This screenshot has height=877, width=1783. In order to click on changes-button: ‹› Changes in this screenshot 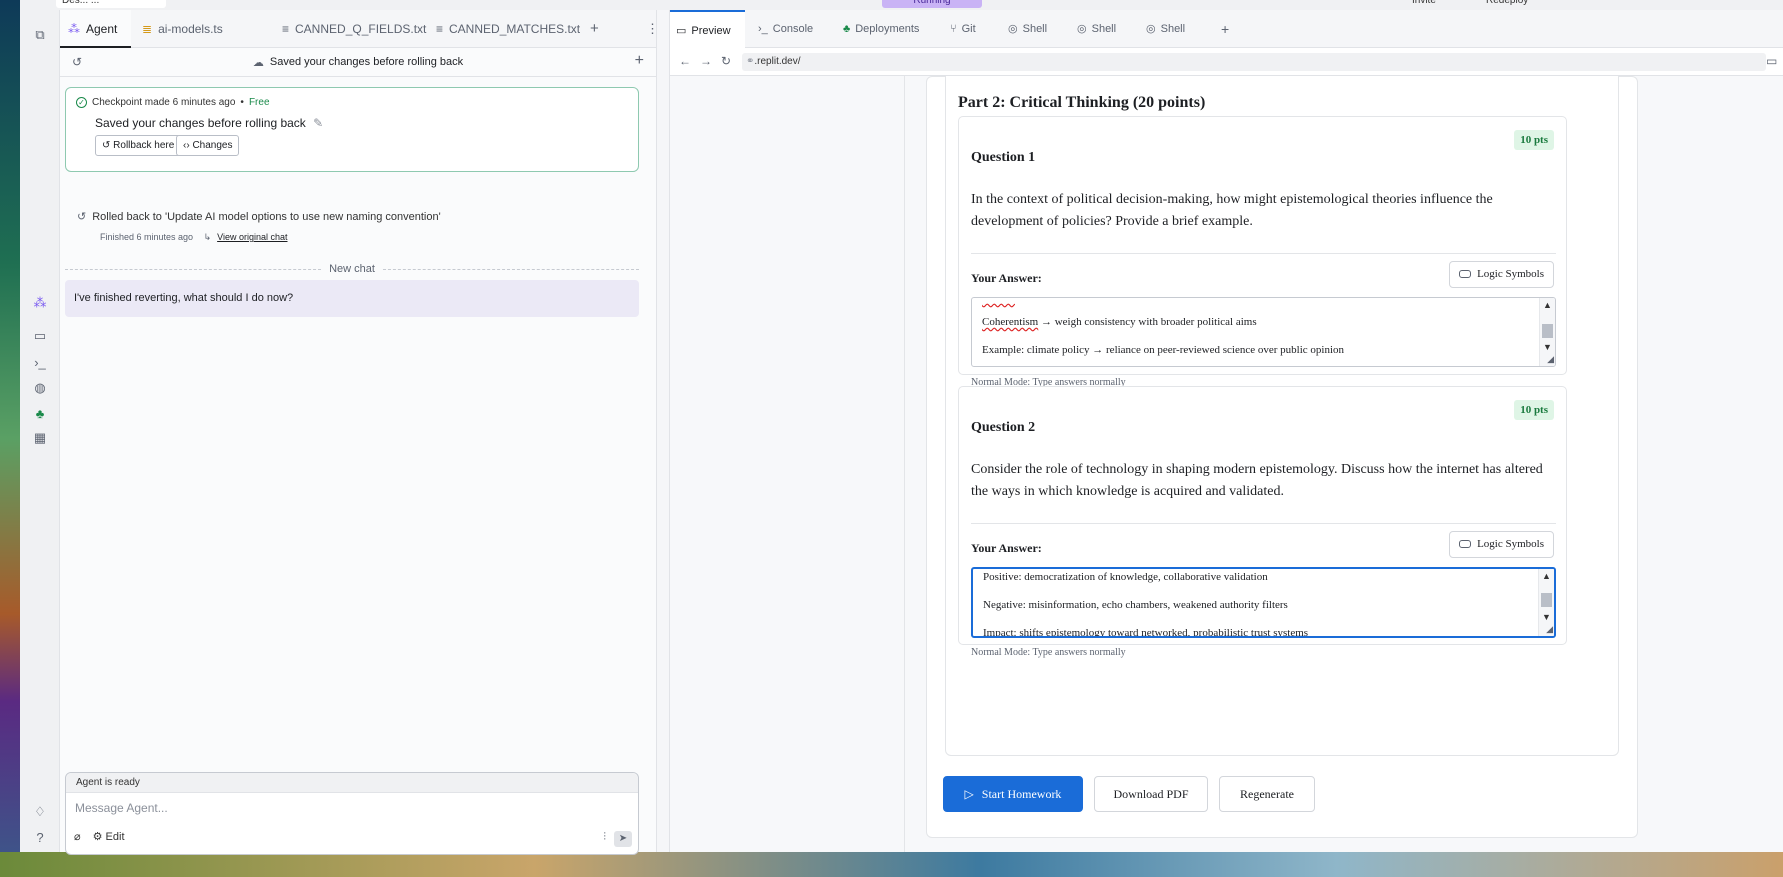, I will do `click(208, 145)`.